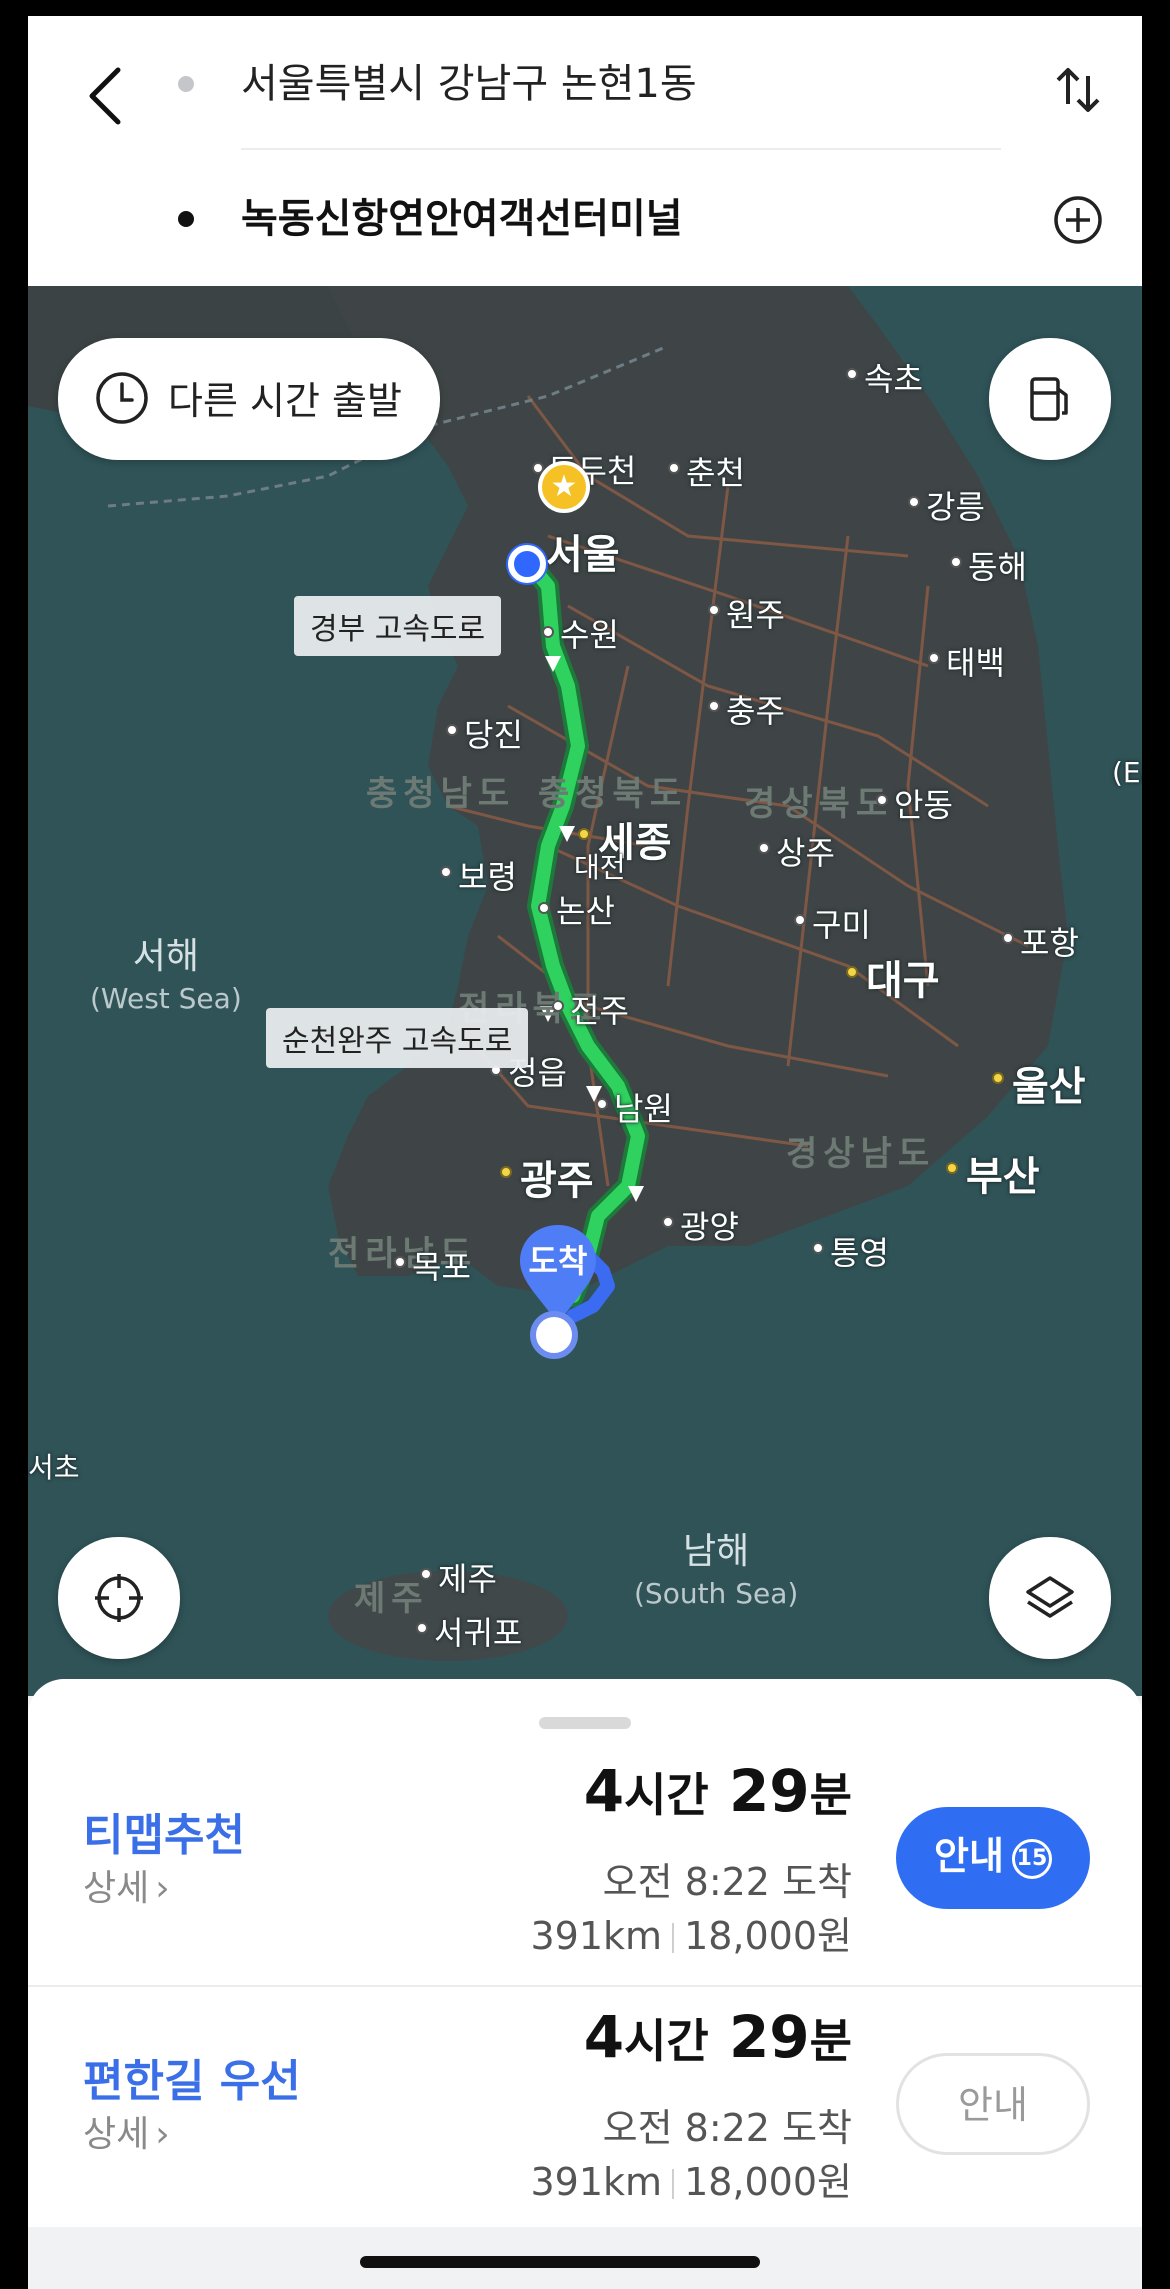  Describe the element at coordinates (583, 555) in the screenshot. I see `city-label: 서울` at that location.